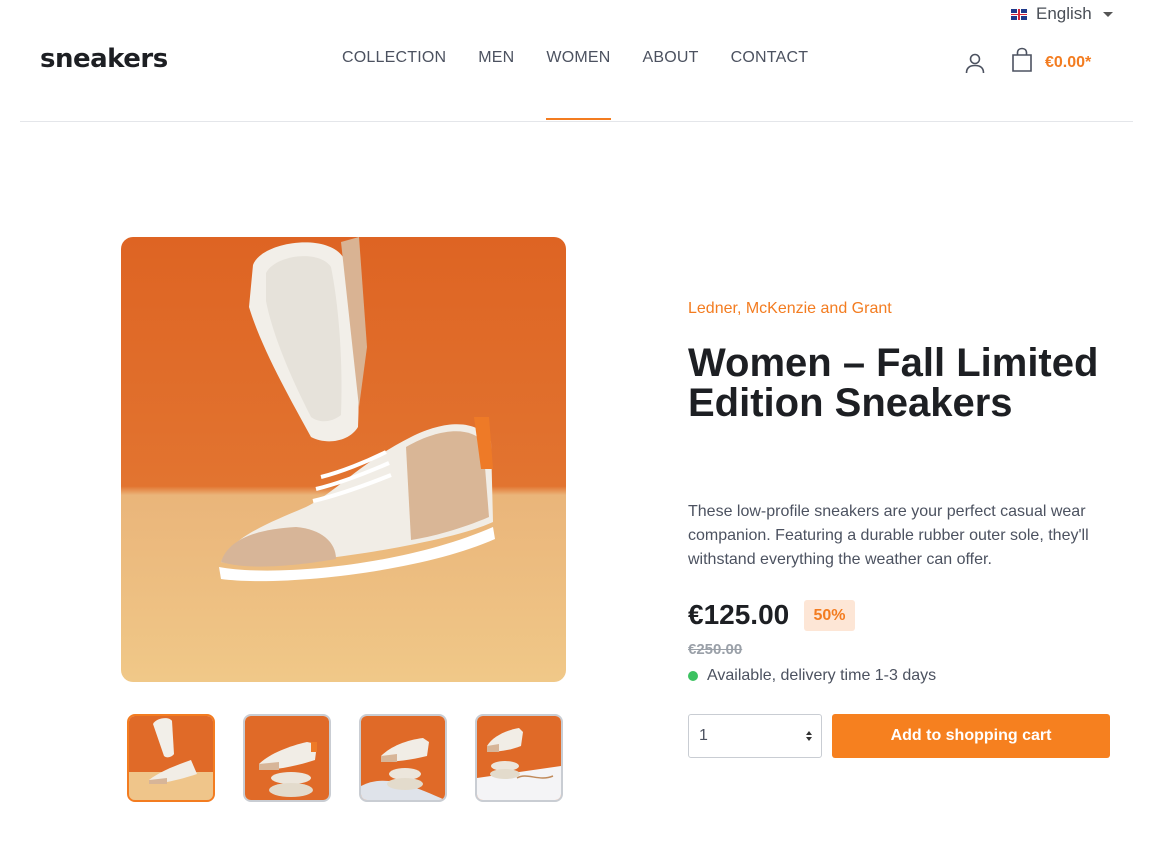  I want to click on quantity-value: 1, so click(703, 735).